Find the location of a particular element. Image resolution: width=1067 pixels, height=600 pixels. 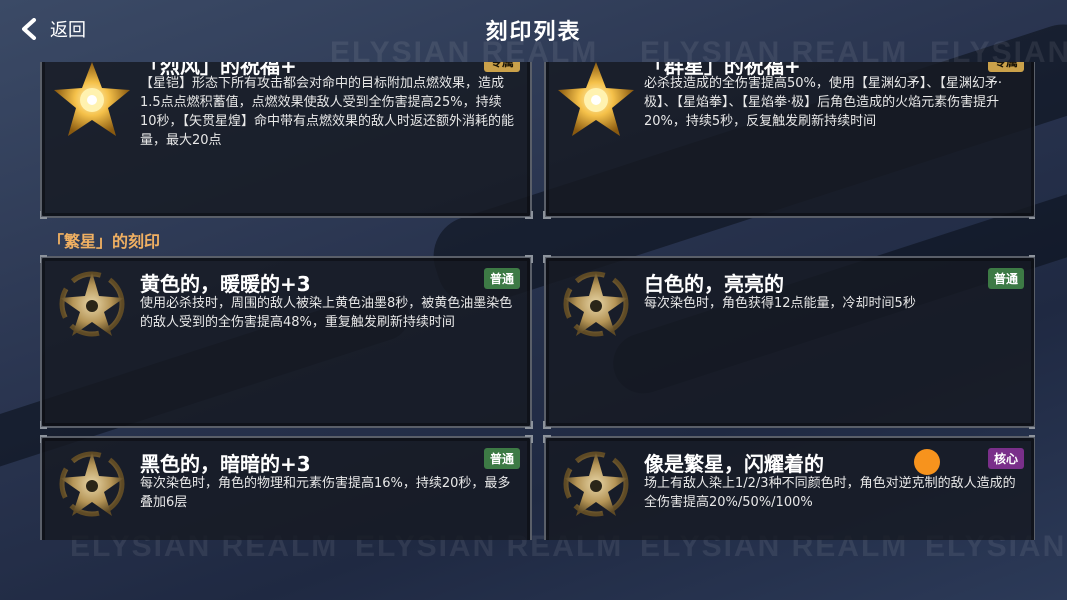

top-bar: 返回 刻印列表 is located at coordinates (533, 31).